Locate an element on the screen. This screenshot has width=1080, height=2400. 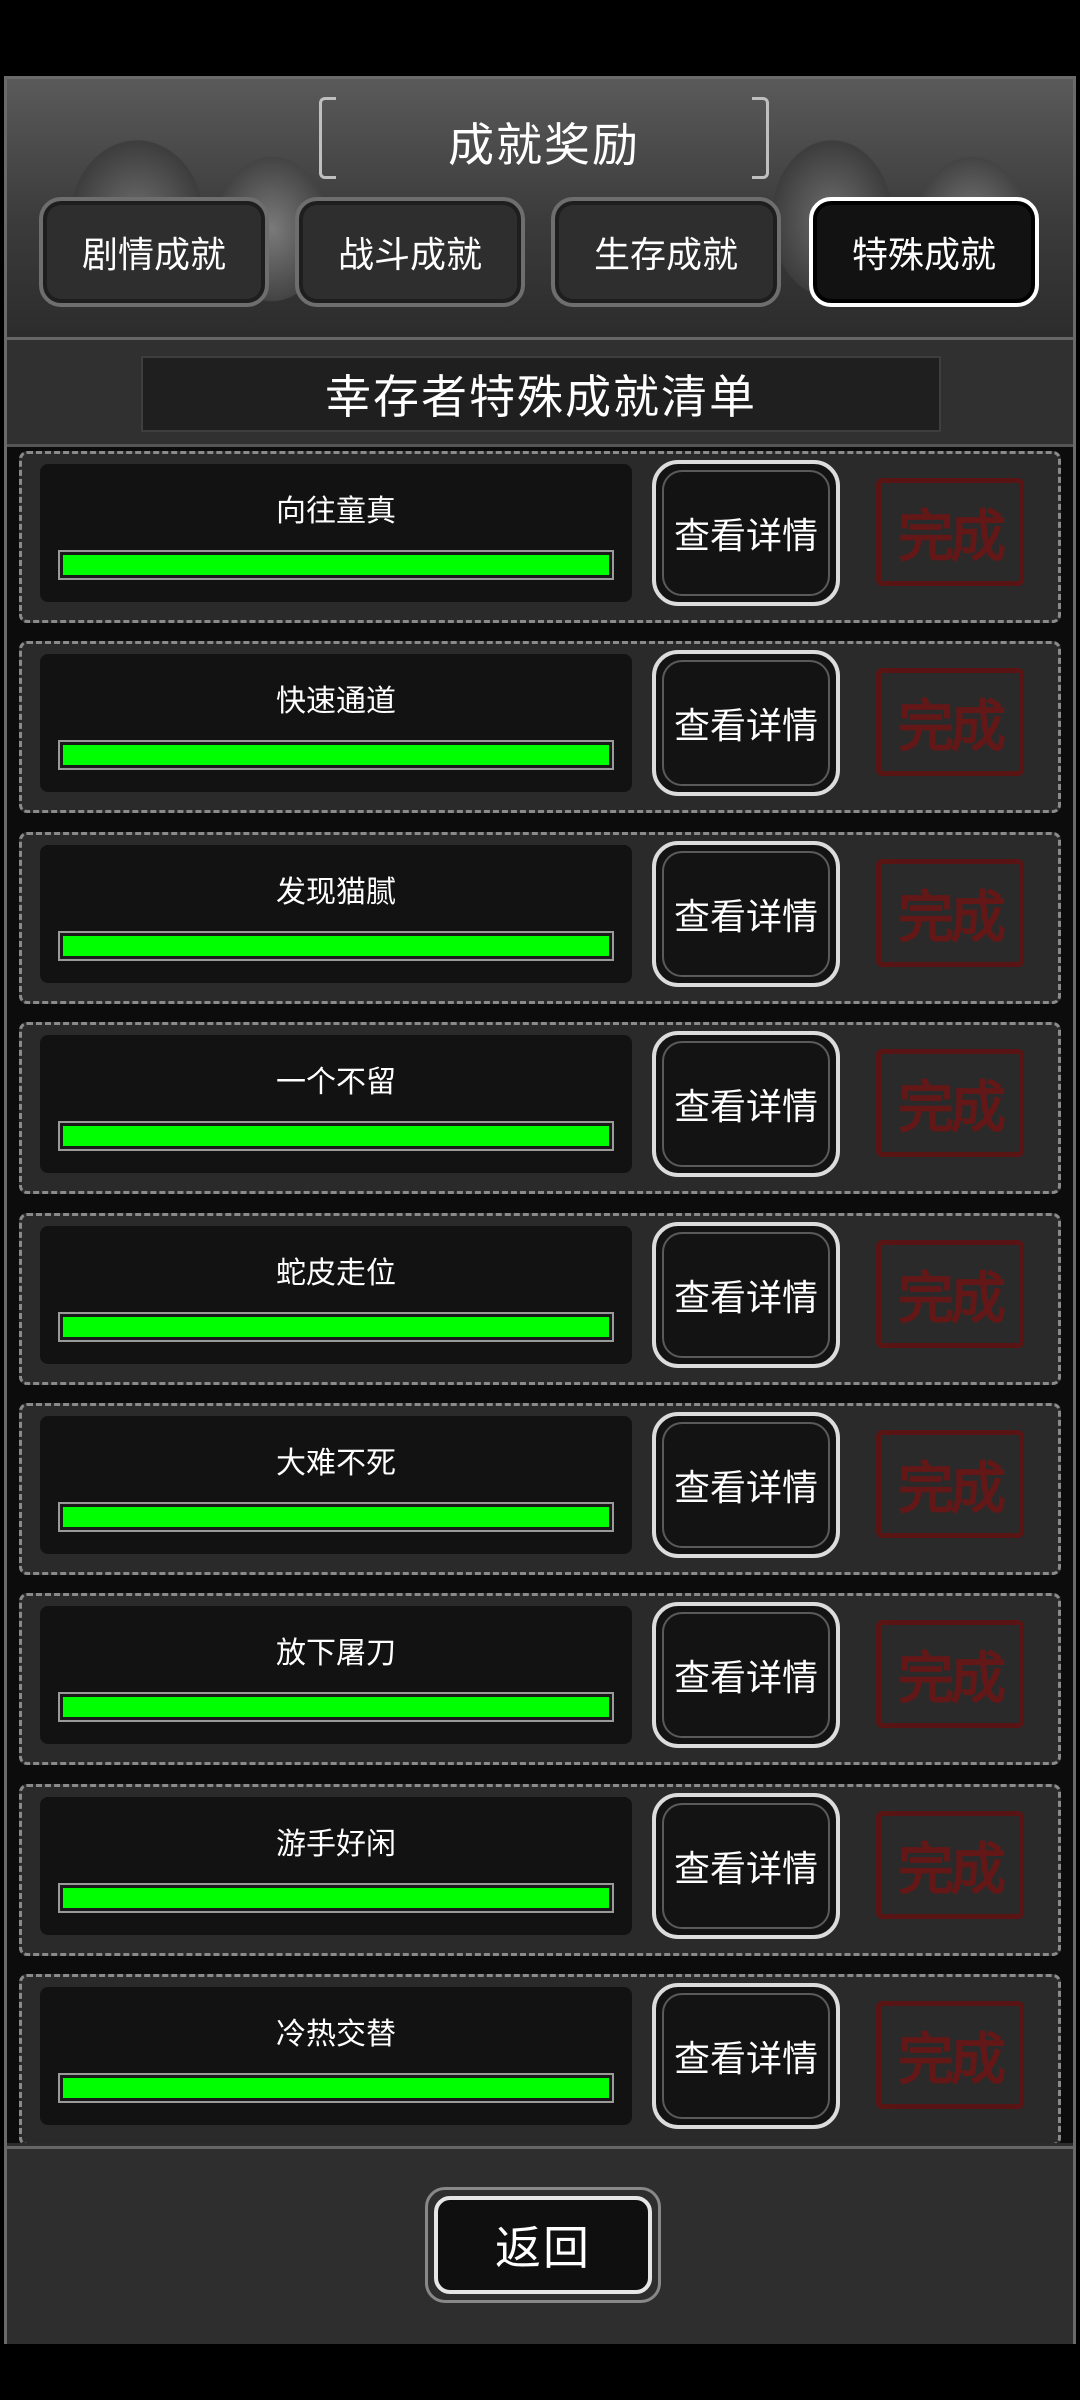
achievement-name: 游手好闲 is located at coordinates (336, 1844).